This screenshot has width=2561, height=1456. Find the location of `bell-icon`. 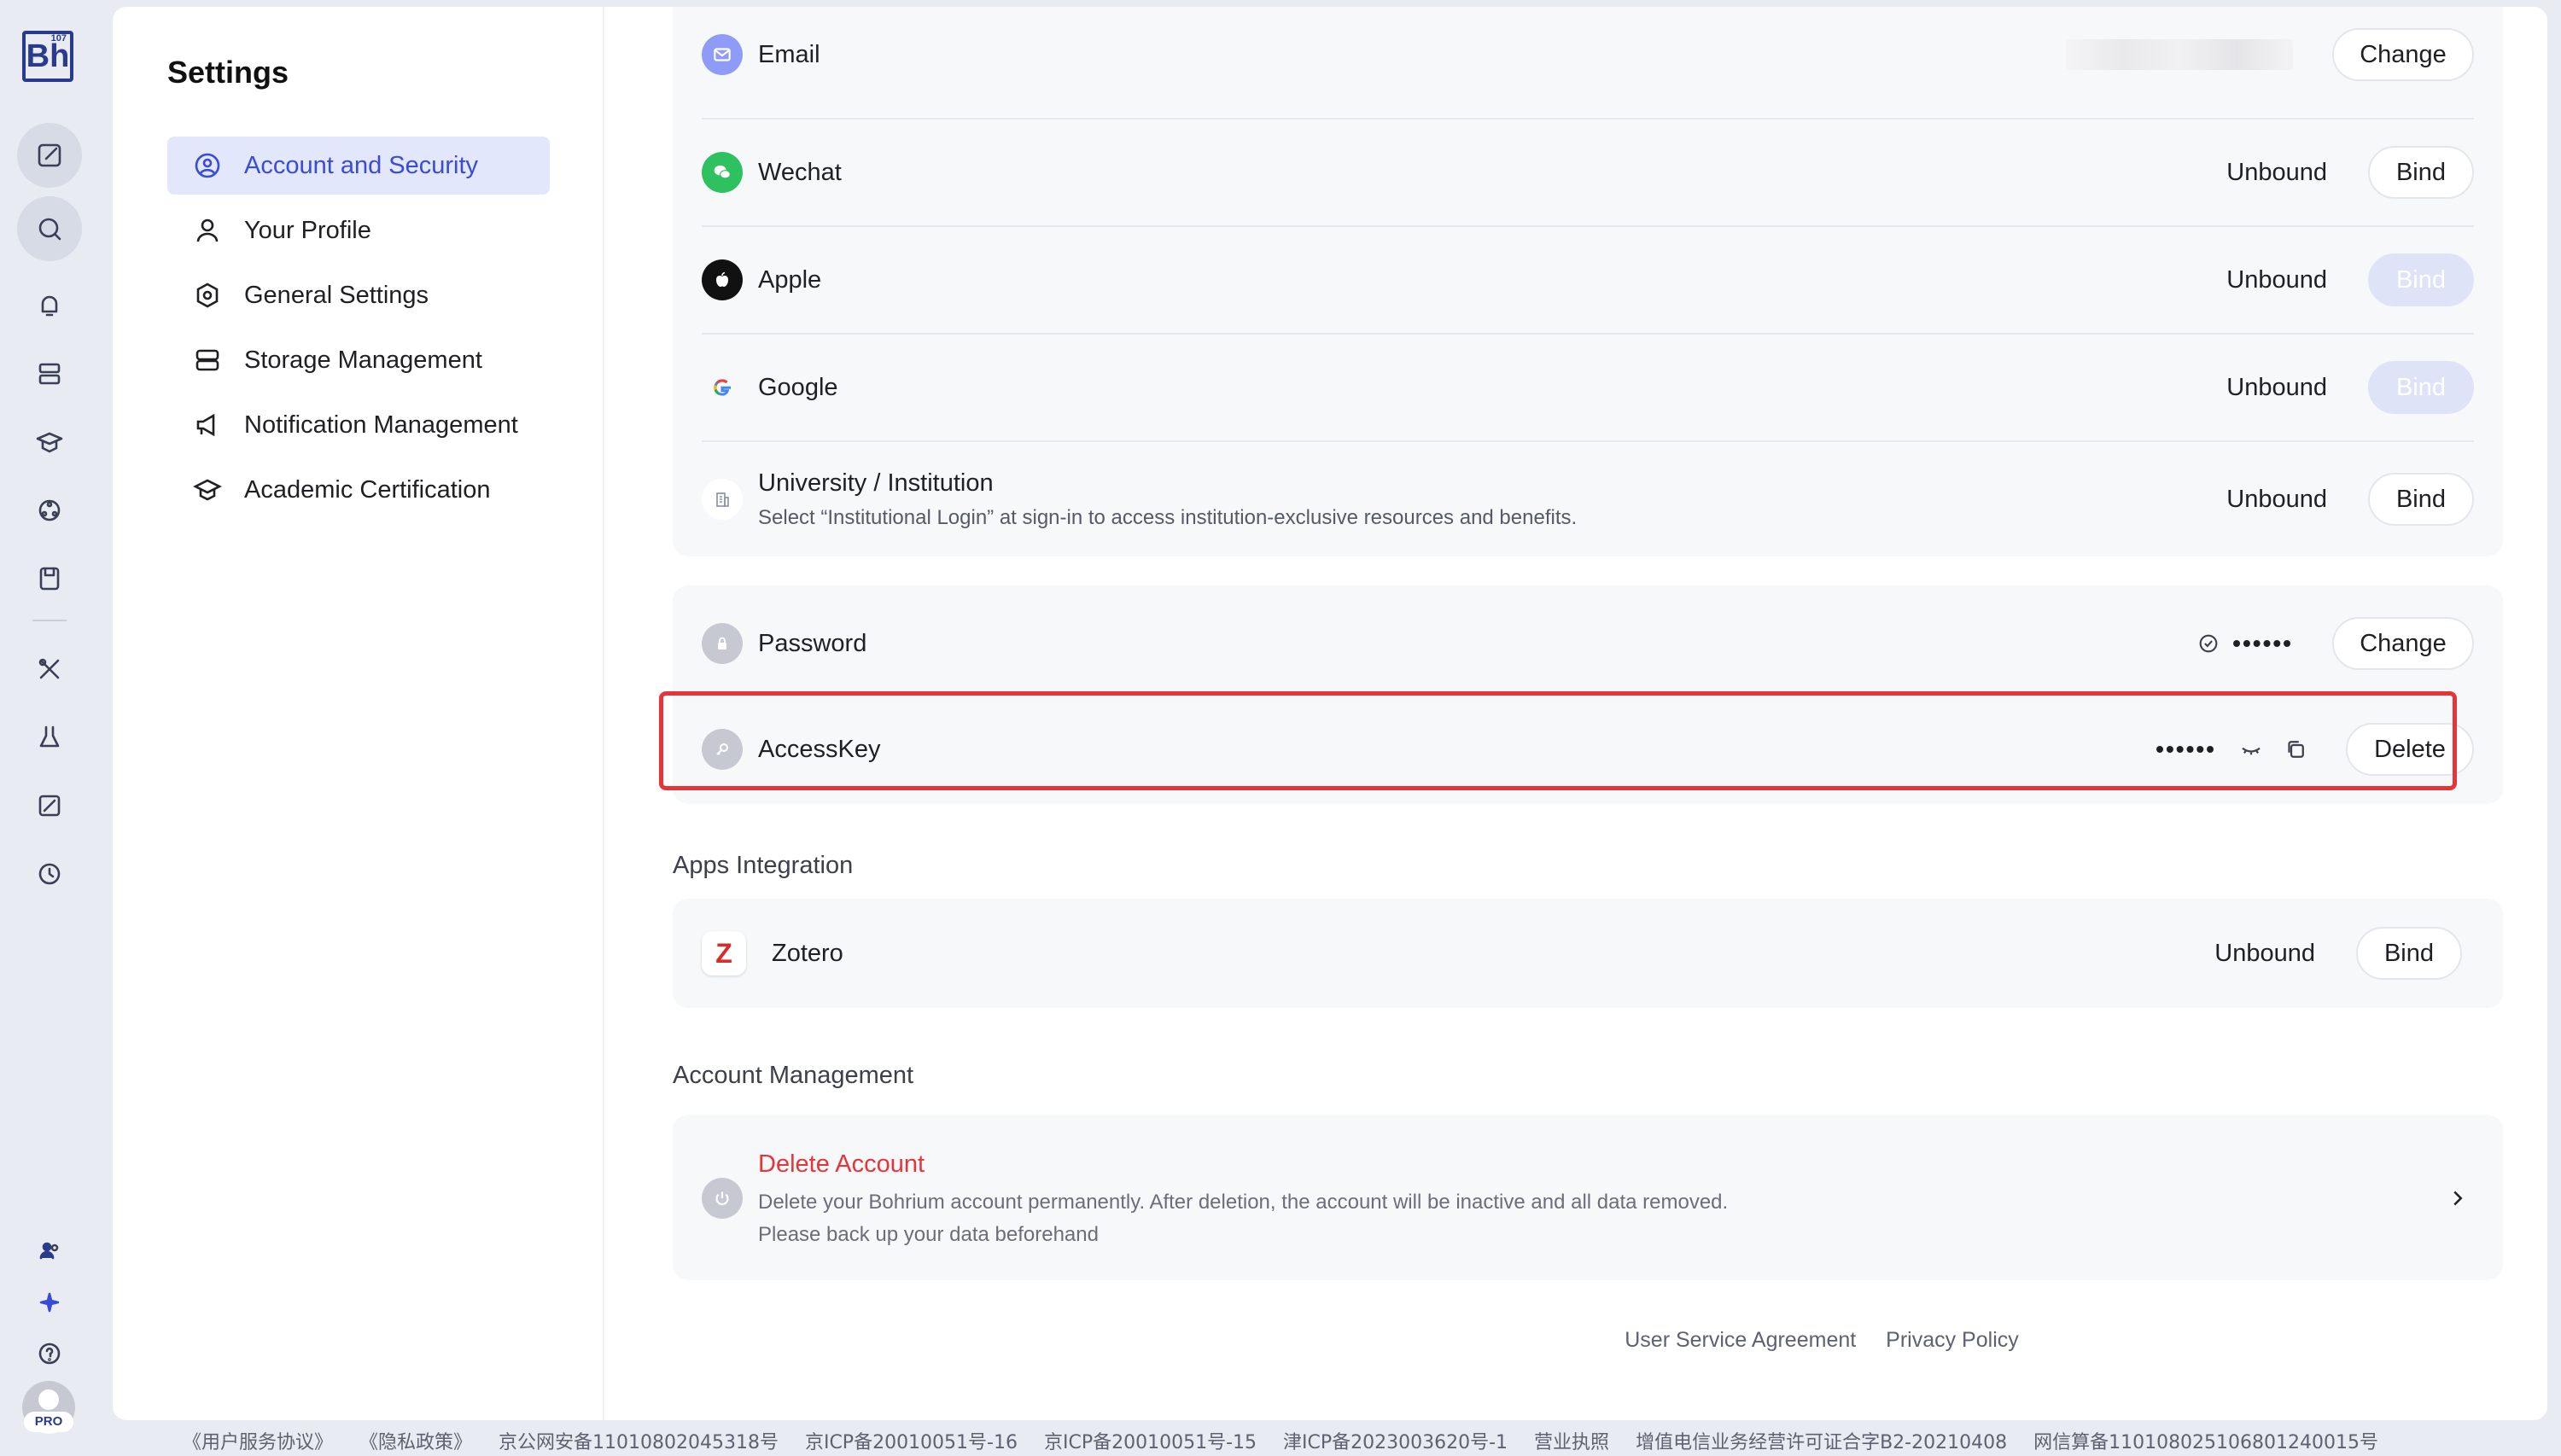

bell-icon is located at coordinates (49, 305).